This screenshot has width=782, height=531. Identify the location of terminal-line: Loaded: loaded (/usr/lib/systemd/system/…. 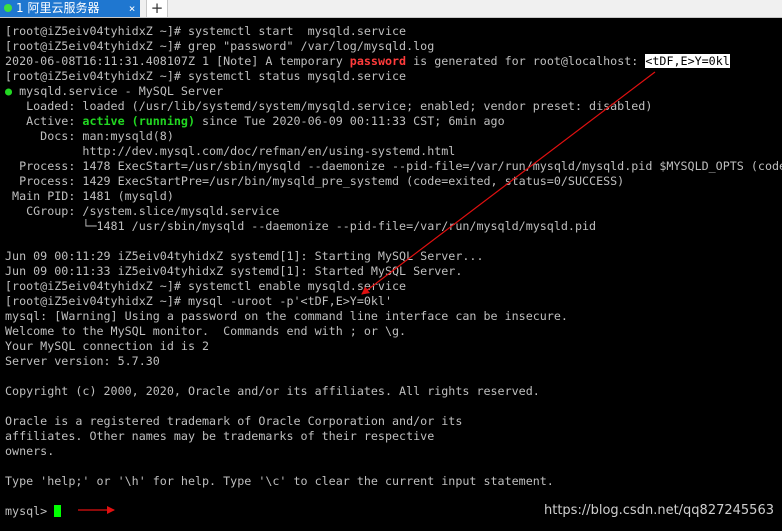
(329, 106).